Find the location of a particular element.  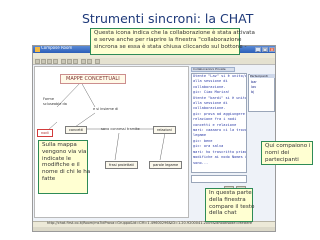

tool-save-icon is located at coordinates (49, 61).